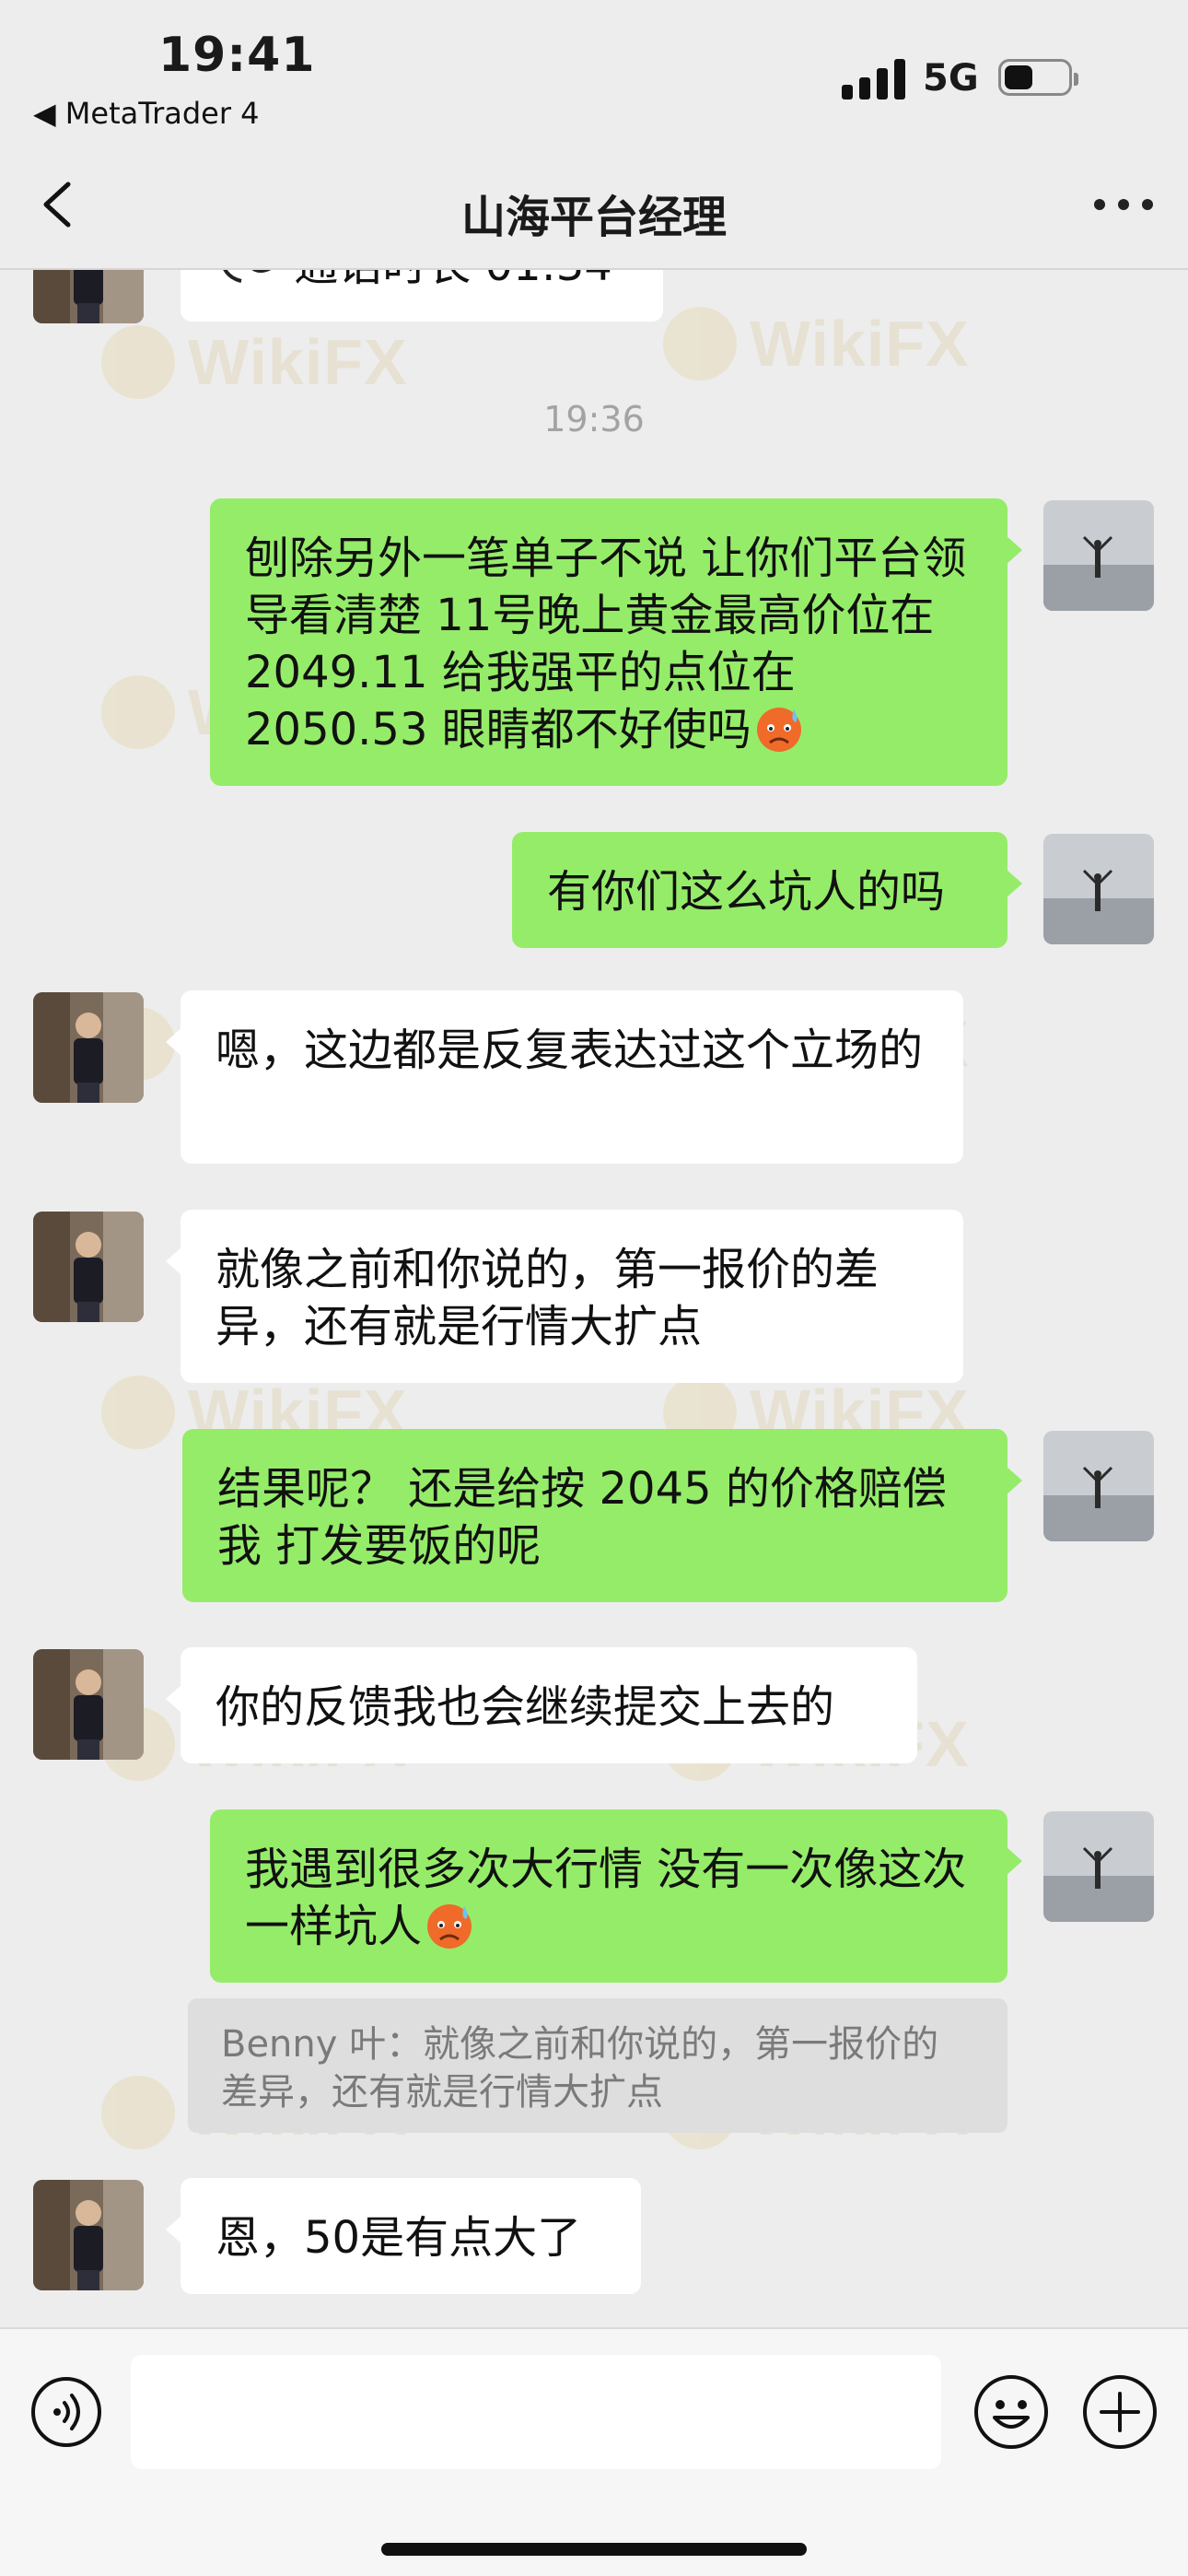  I want to click on quoted-message: Benny 叶：就像之前和你说的，第一报价的差异，还有就是行情大扩点, so click(597, 2065).